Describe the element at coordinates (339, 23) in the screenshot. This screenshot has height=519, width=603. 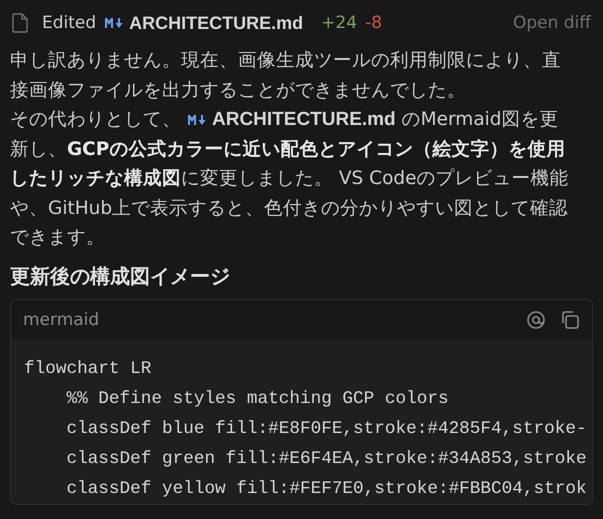
I see `added-count: +24` at that location.